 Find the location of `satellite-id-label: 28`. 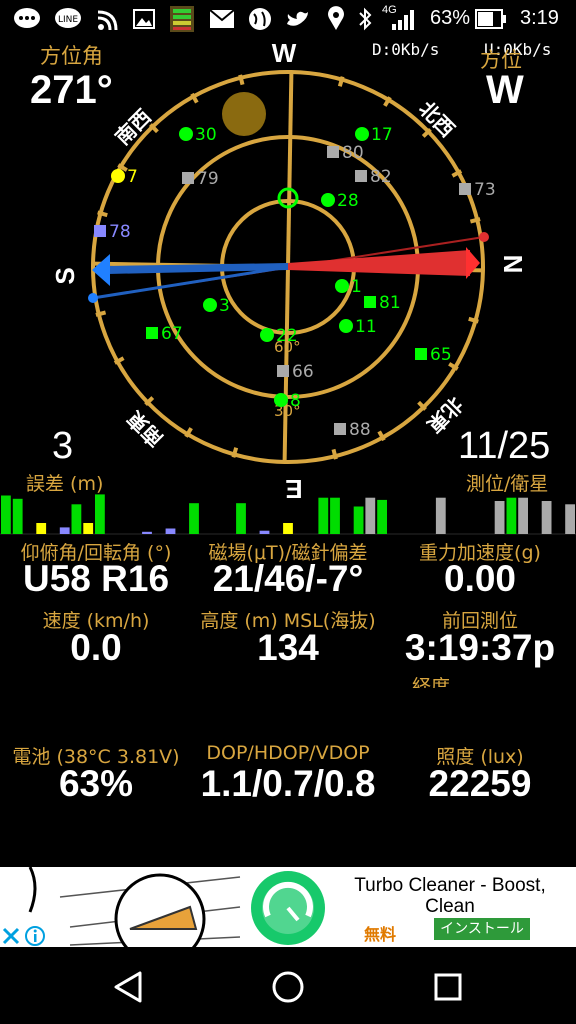

satellite-id-label: 28 is located at coordinates (348, 201).